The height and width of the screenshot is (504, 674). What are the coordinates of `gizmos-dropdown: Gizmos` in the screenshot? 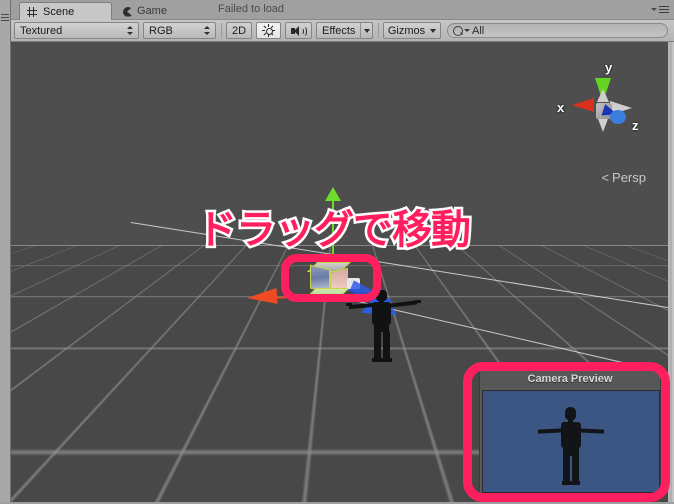 It's located at (412, 30).